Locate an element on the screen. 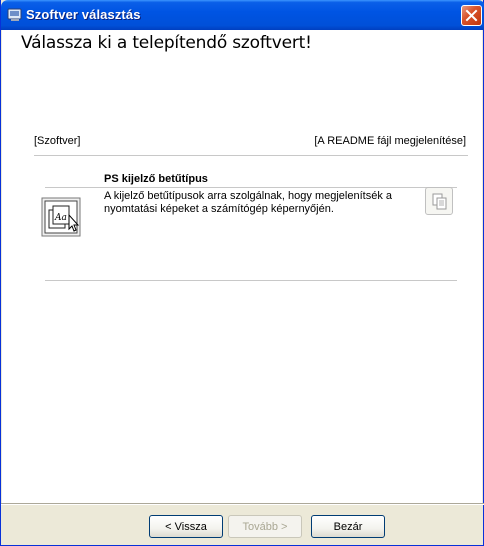  column-header-readme: [A README fájl megjelenítése] is located at coordinates (390, 141).